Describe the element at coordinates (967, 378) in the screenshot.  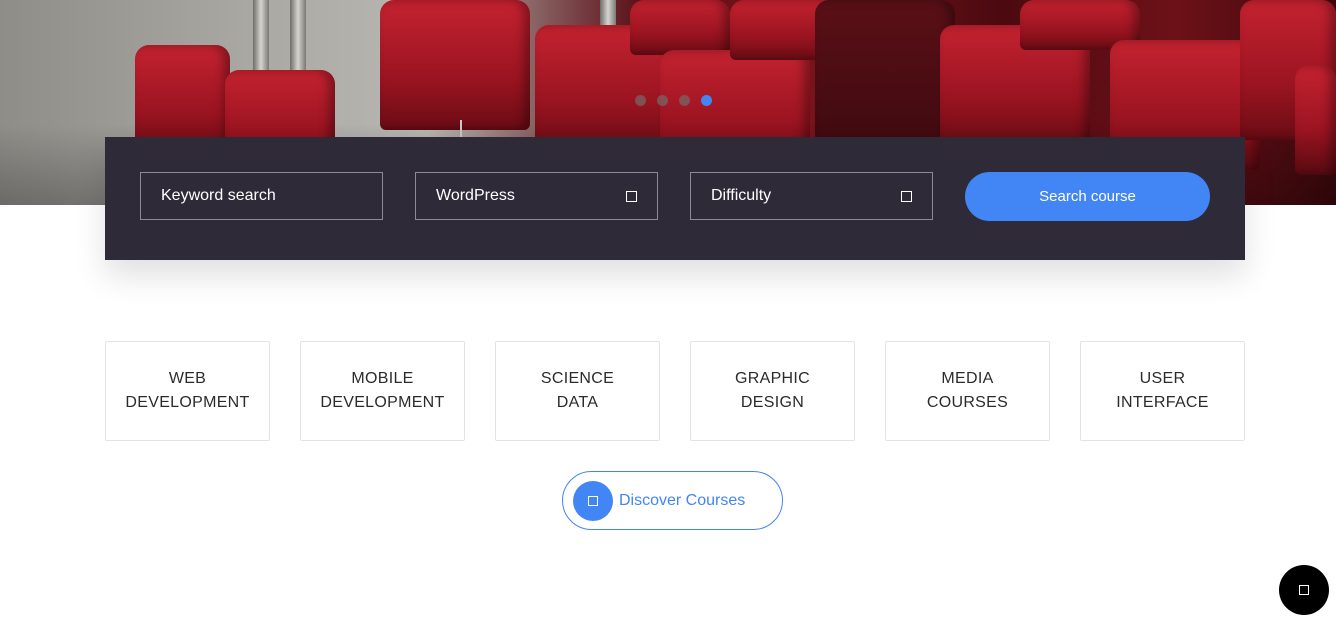
I see `category-label-line: MEDIA` at that location.